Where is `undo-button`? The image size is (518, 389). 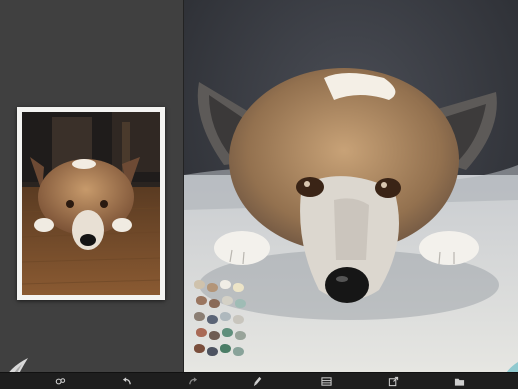 undo-button is located at coordinates (127, 381).